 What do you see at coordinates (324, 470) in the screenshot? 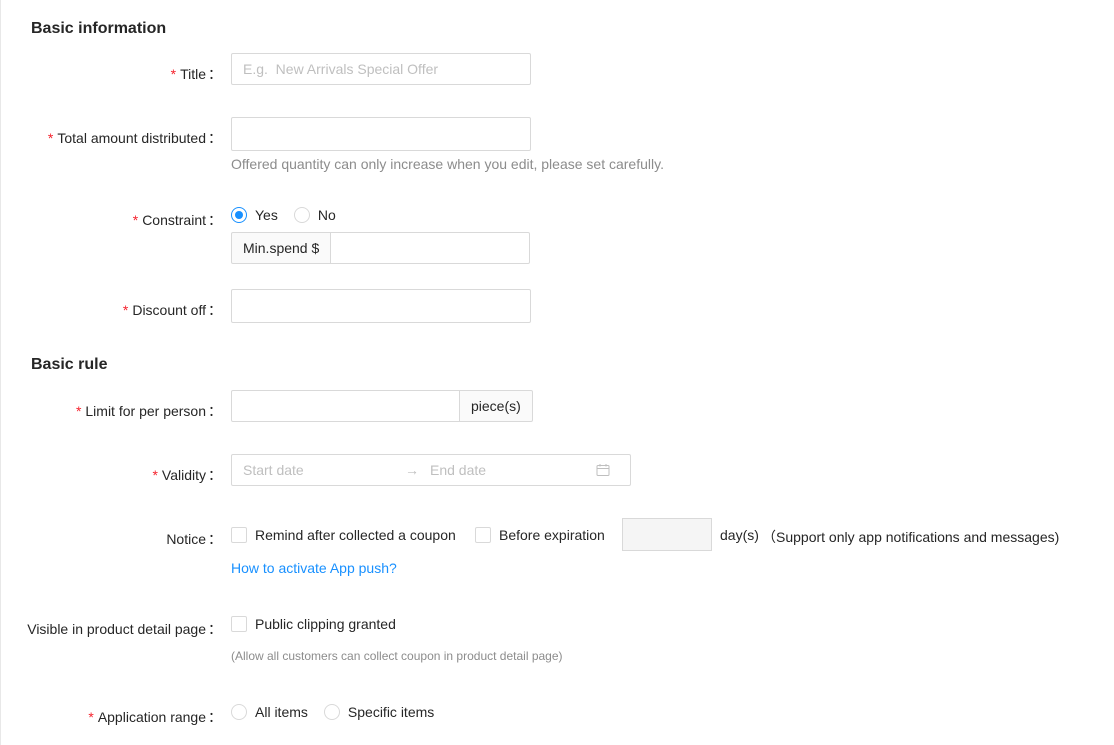
I see `start-date-placeholder: Start date` at bounding box center [324, 470].